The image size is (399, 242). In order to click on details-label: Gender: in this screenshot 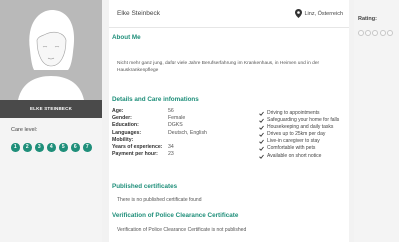, I will do `click(122, 118)`.